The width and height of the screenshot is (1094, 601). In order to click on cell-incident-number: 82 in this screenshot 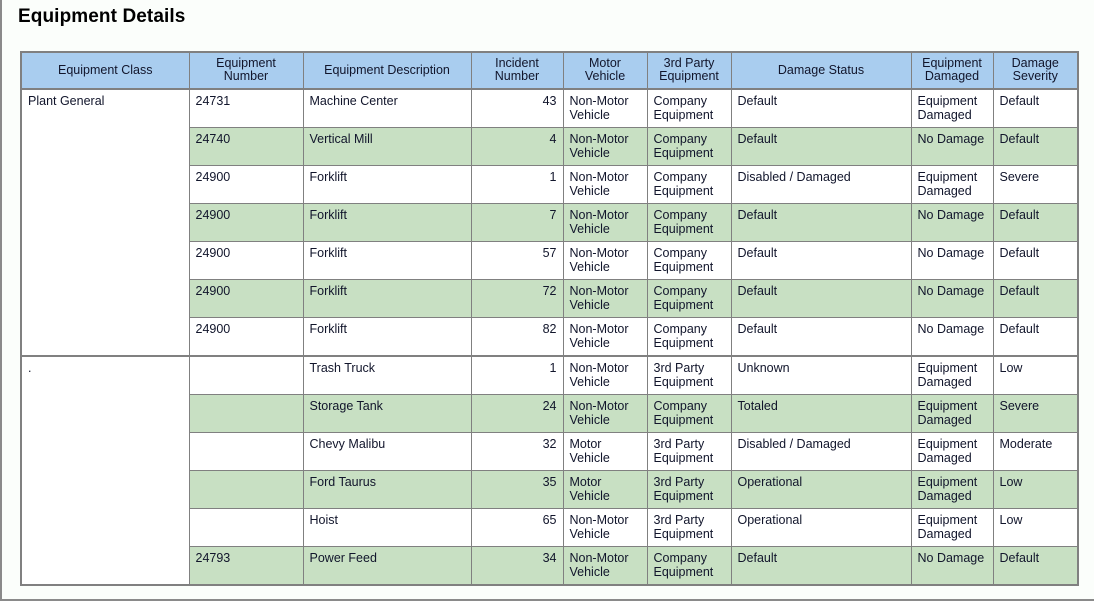, I will do `click(517, 337)`.